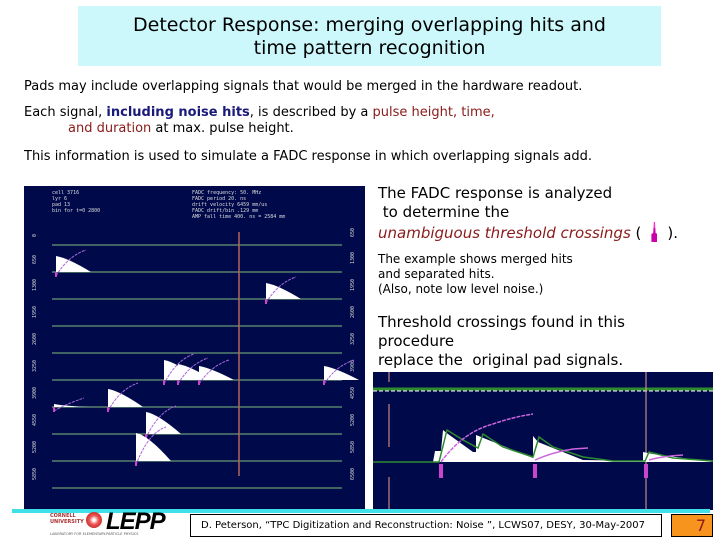  What do you see at coordinates (238, 217) in the screenshot?
I see `header-right-line: AMP fall time 400. ns = 2584 mm` at bounding box center [238, 217].